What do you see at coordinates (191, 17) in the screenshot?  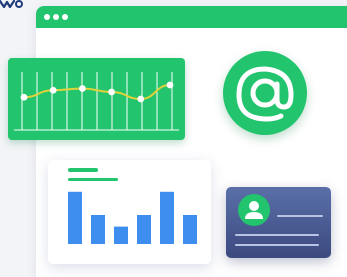 I see `browser-title-bar` at bounding box center [191, 17].